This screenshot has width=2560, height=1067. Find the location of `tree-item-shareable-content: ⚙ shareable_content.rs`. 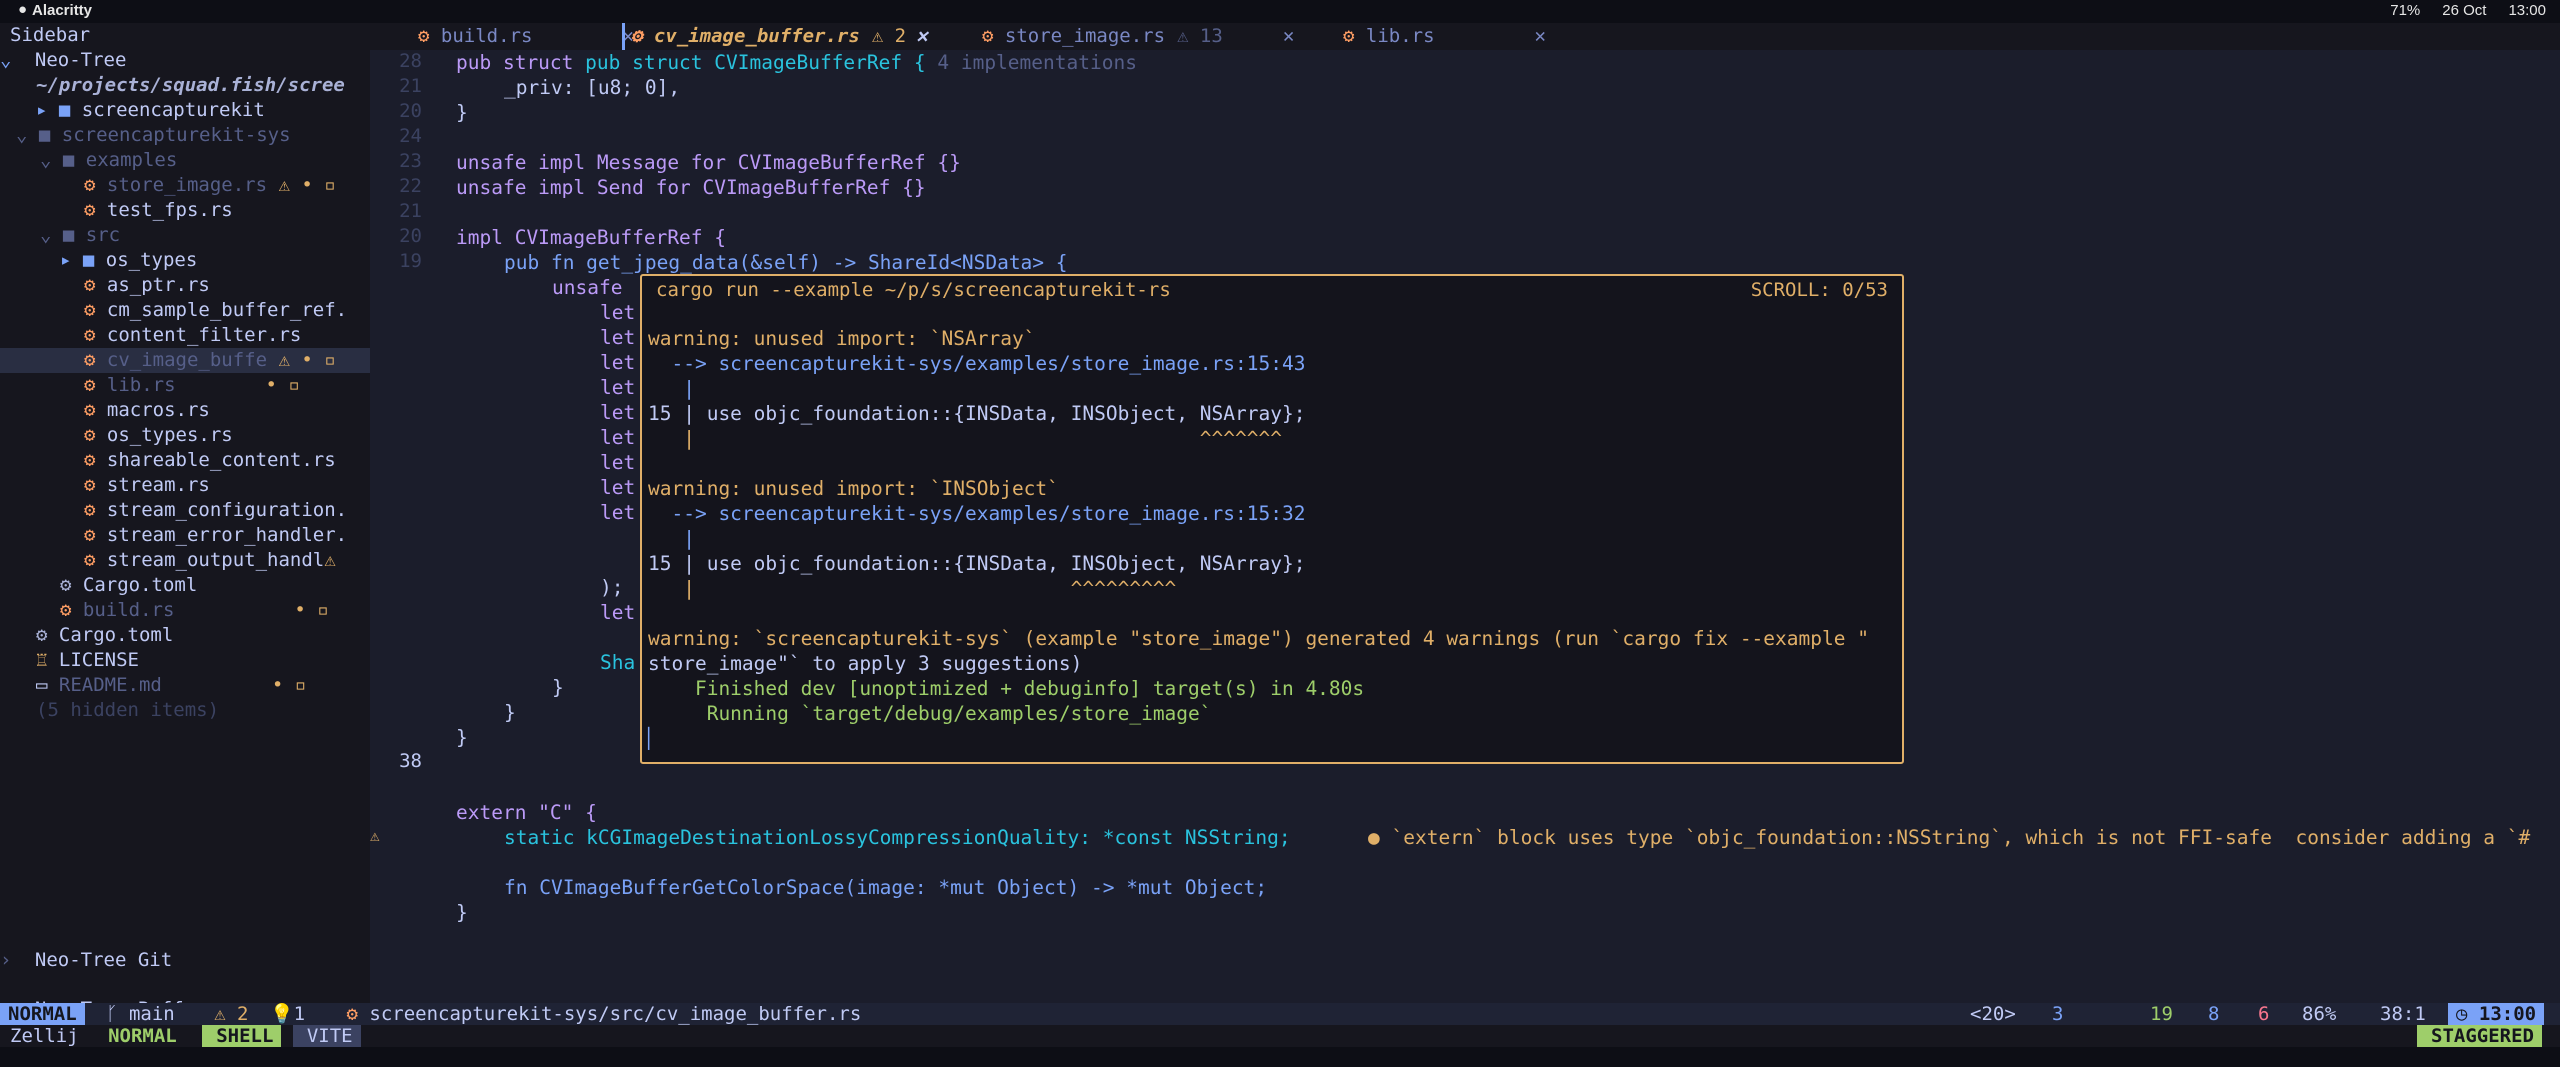

tree-item-shareable-content: ⚙ shareable_content.rs is located at coordinates (210, 460).